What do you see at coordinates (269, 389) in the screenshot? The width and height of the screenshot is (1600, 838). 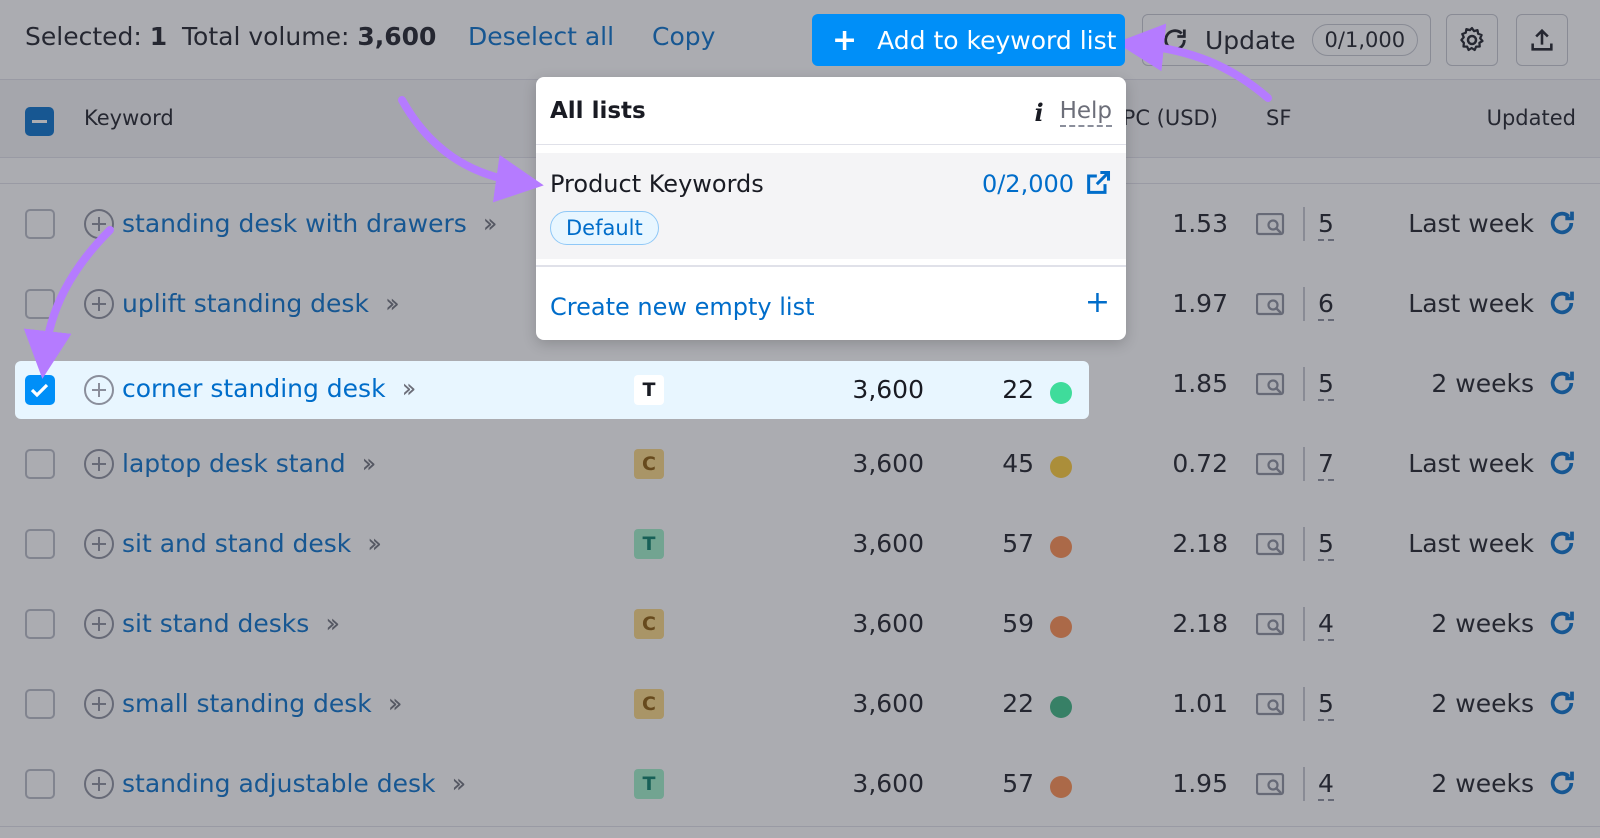 I see `keyword-link: corner standing desk ››` at bounding box center [269, 389].